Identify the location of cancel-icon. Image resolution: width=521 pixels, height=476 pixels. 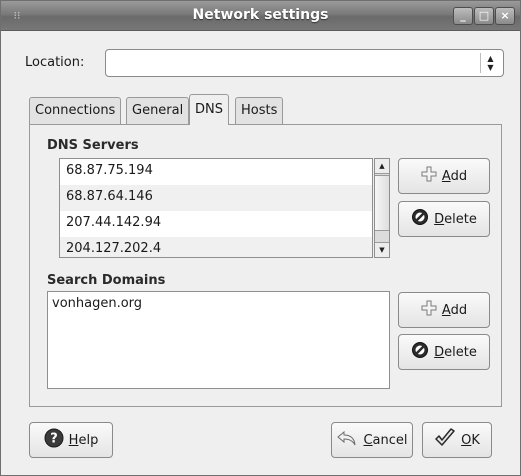
(347, 440).